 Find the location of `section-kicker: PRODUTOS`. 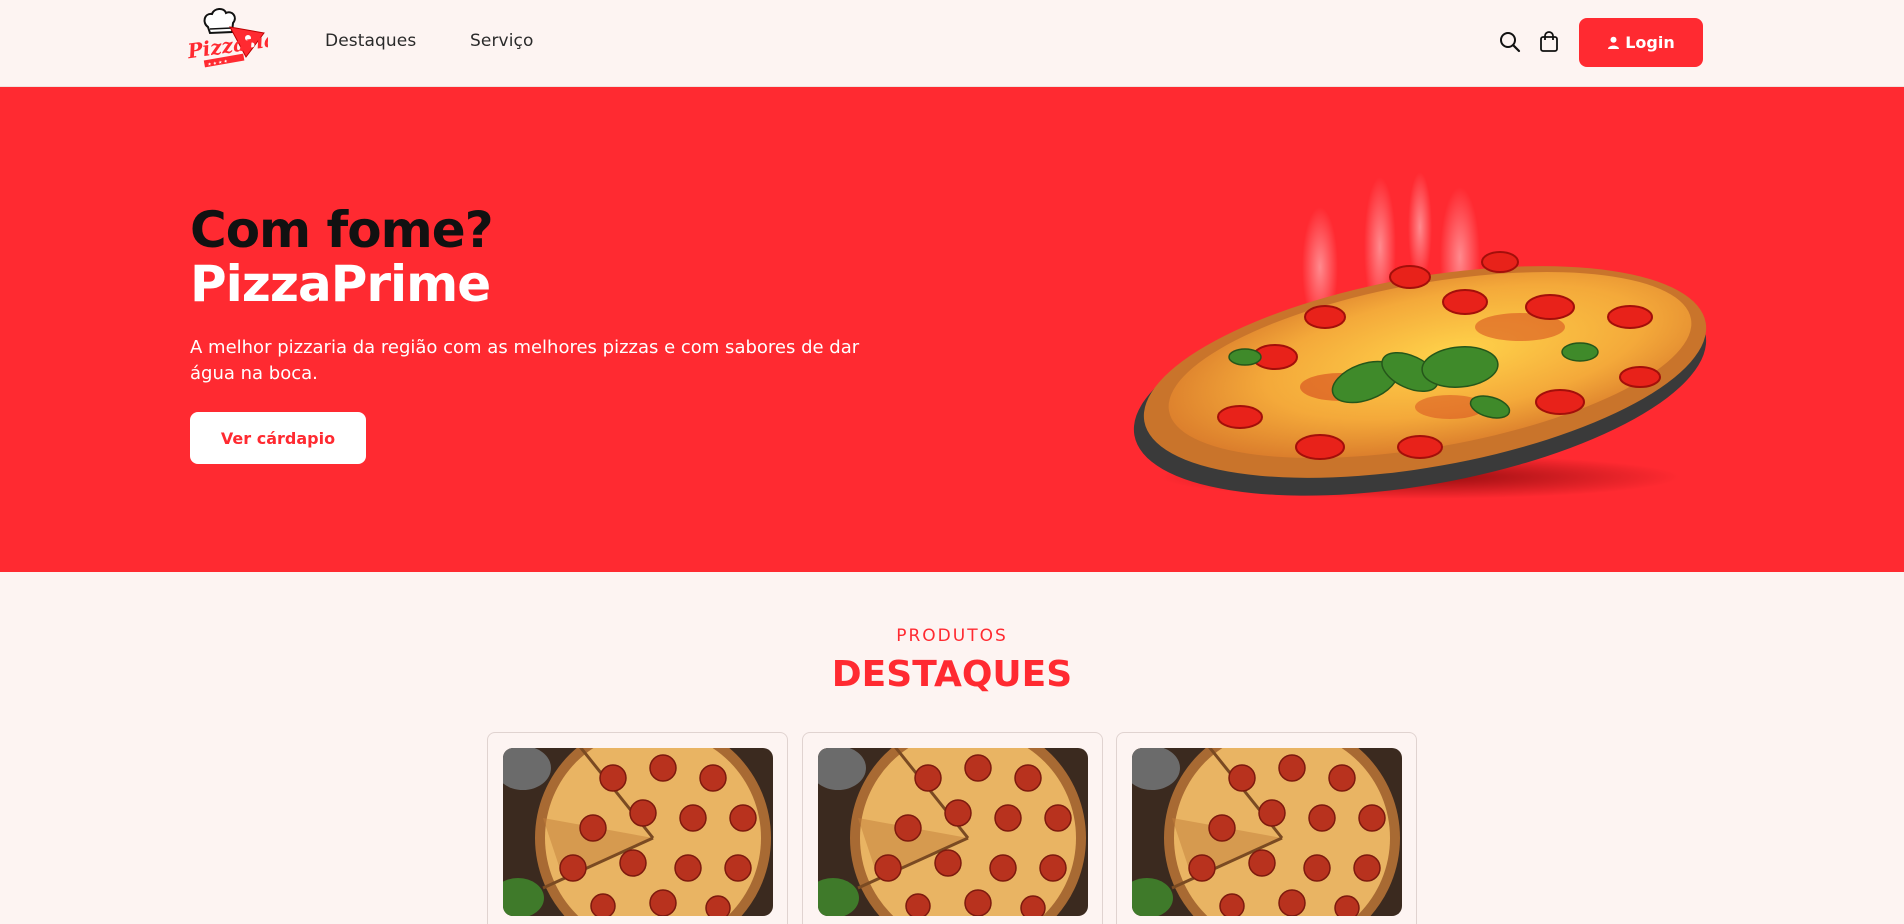

section-kicker: PRODUTOS is located at coordinates (952, 636).